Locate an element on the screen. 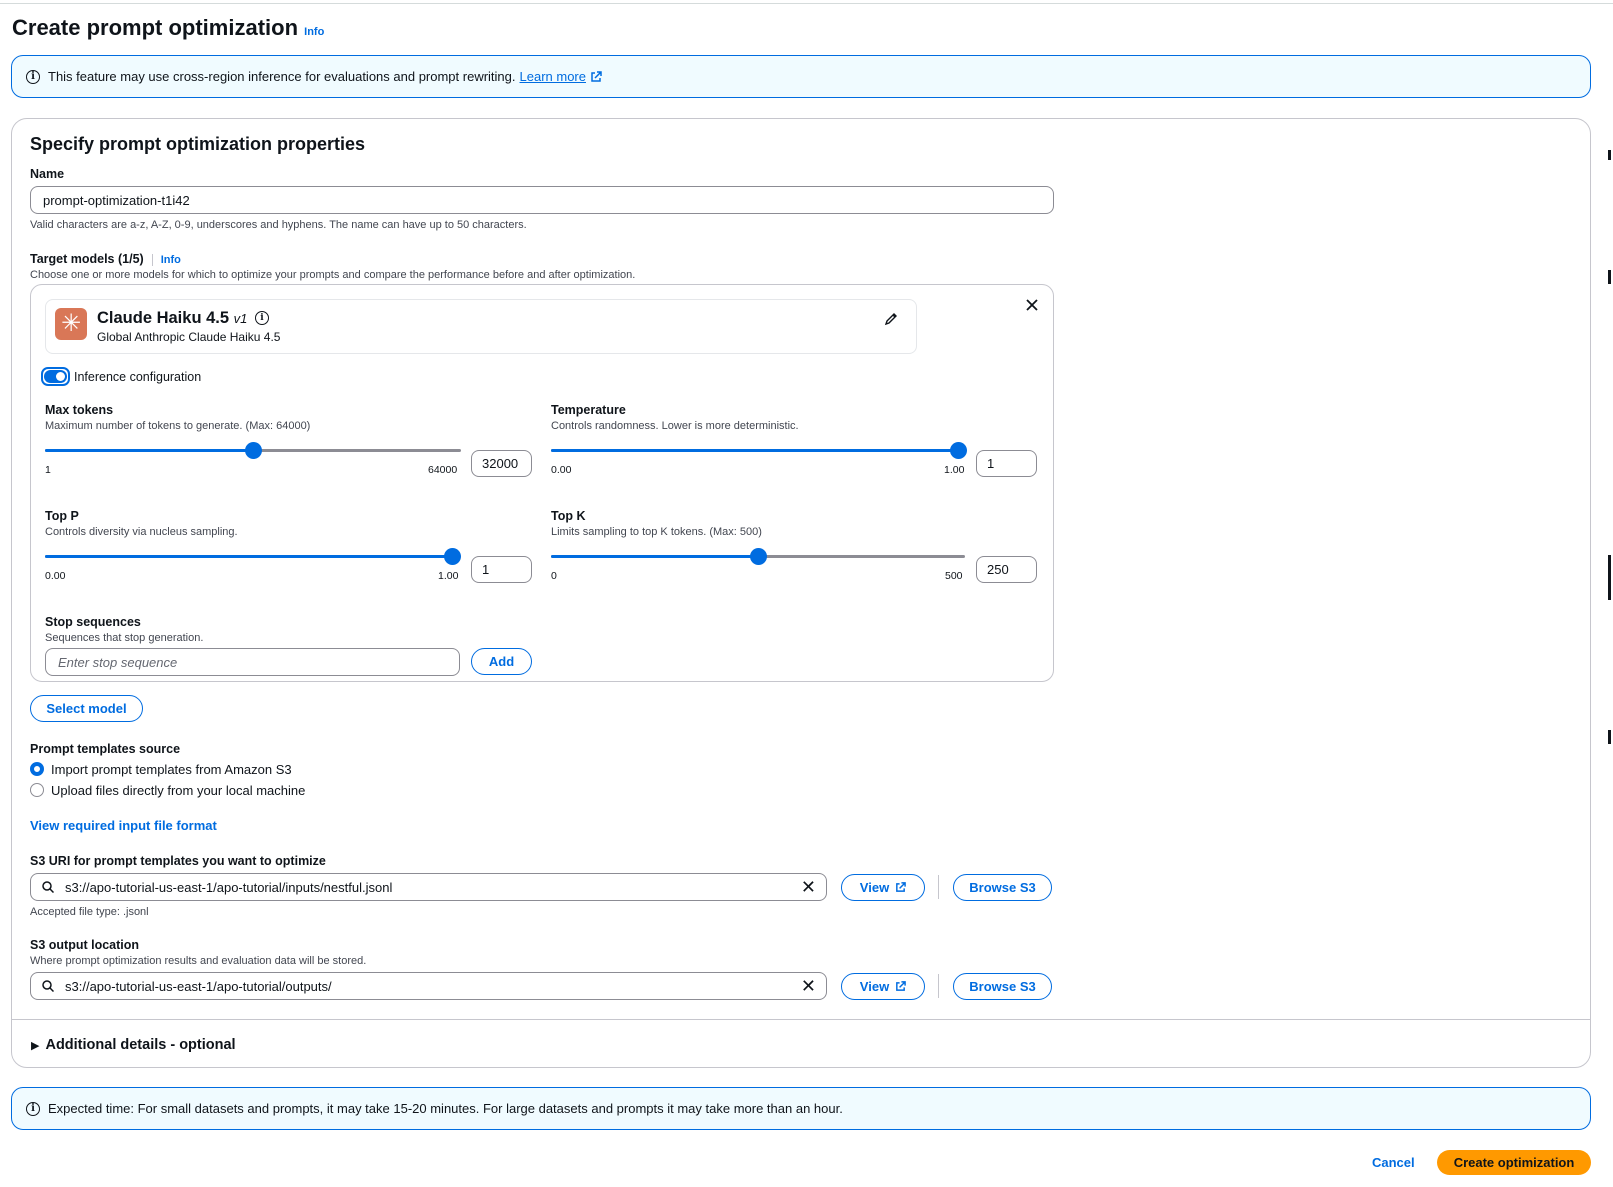 Image resolution: width=1613 pixels, height=1187 pixels. max-tokens-max: 64000 is located at coordinates (443, 470).